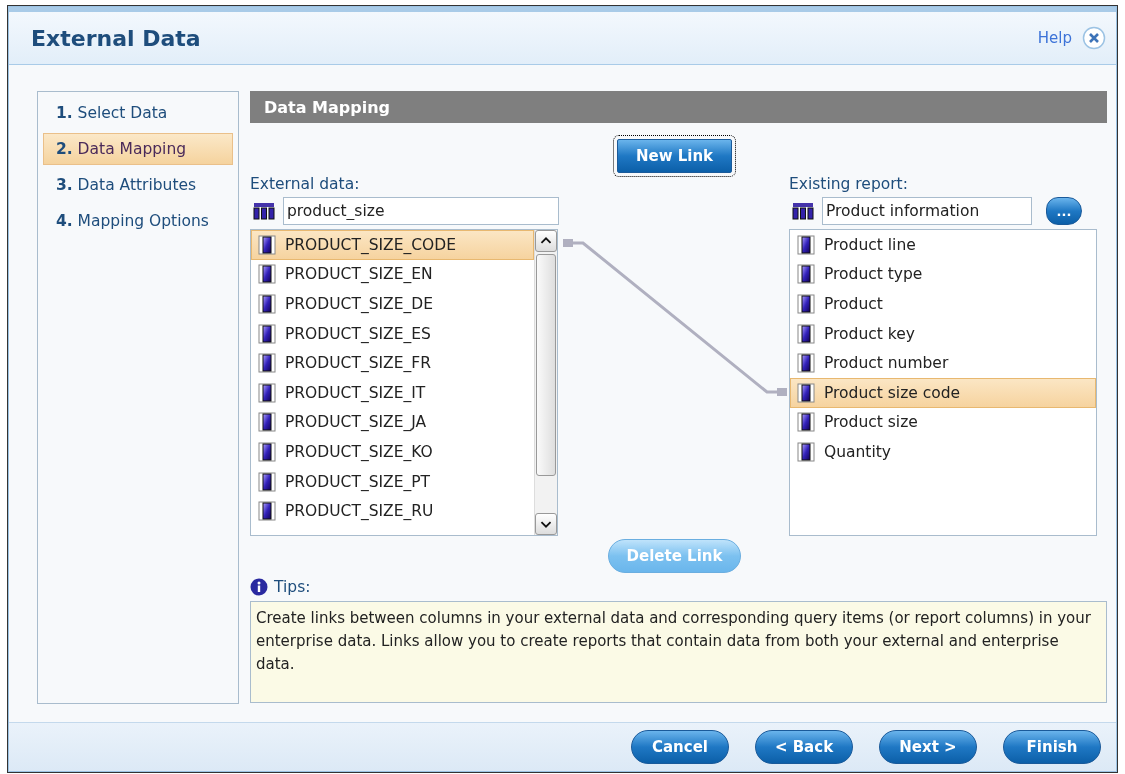 The height and width of the screenshot is (774, 1125). Describe the element at coordinates (943, 245) in the screenshot. I see `field-list-item: Product line` at that location.